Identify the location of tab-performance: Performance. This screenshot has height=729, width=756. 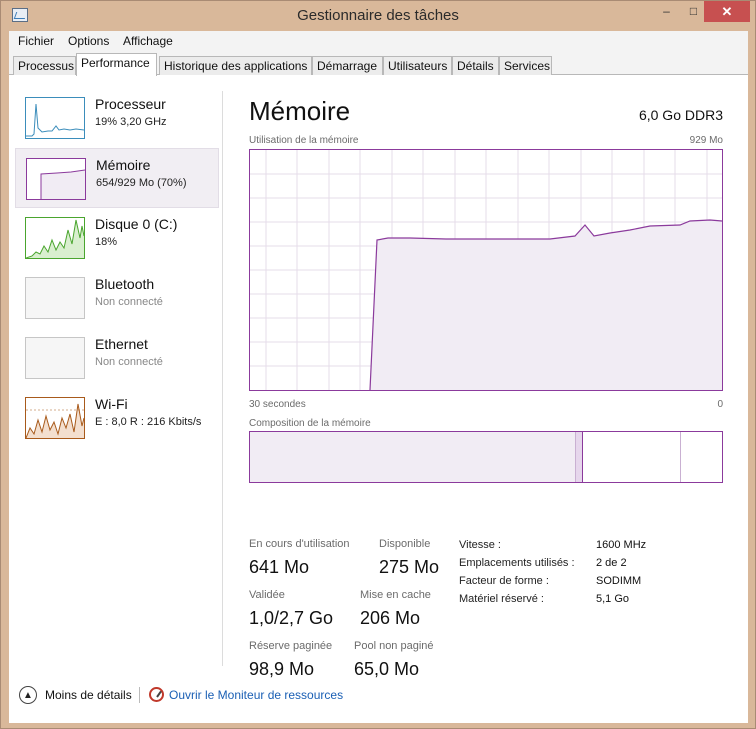
(116, 64).